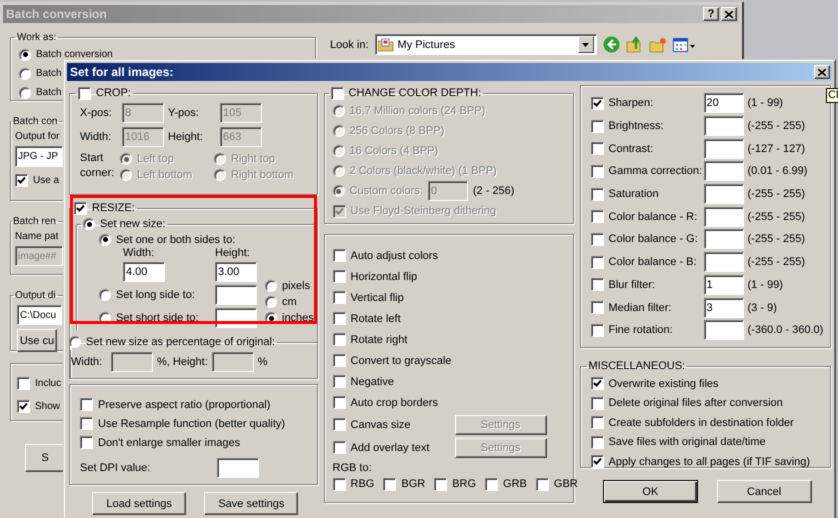  I want to click on value-field: 20, so click(724, 103).